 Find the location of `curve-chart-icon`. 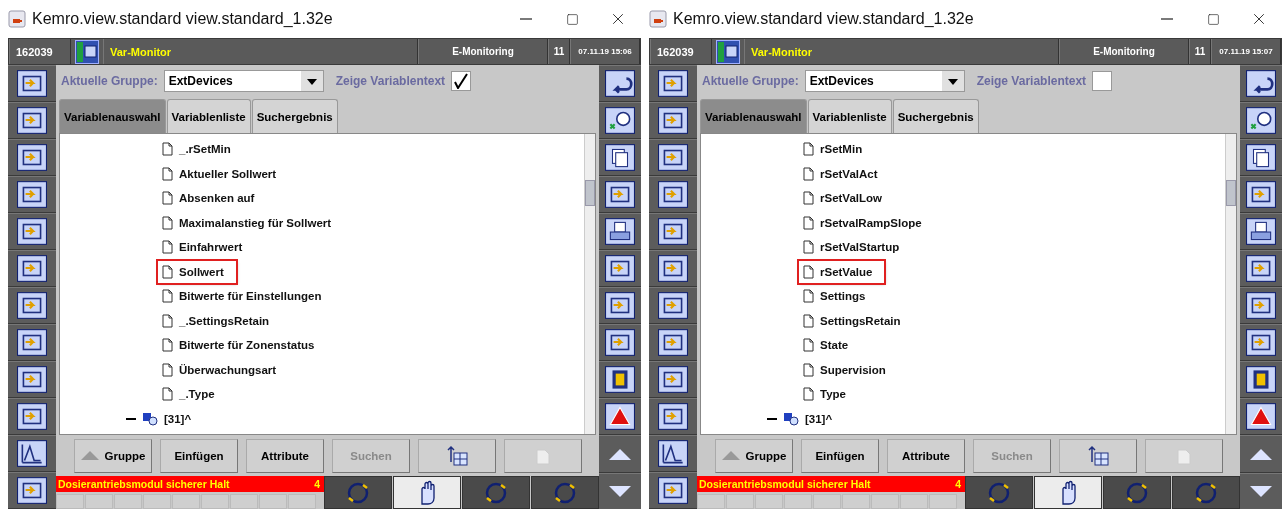

curve-chart-icon is located at coordinates (673, 453).